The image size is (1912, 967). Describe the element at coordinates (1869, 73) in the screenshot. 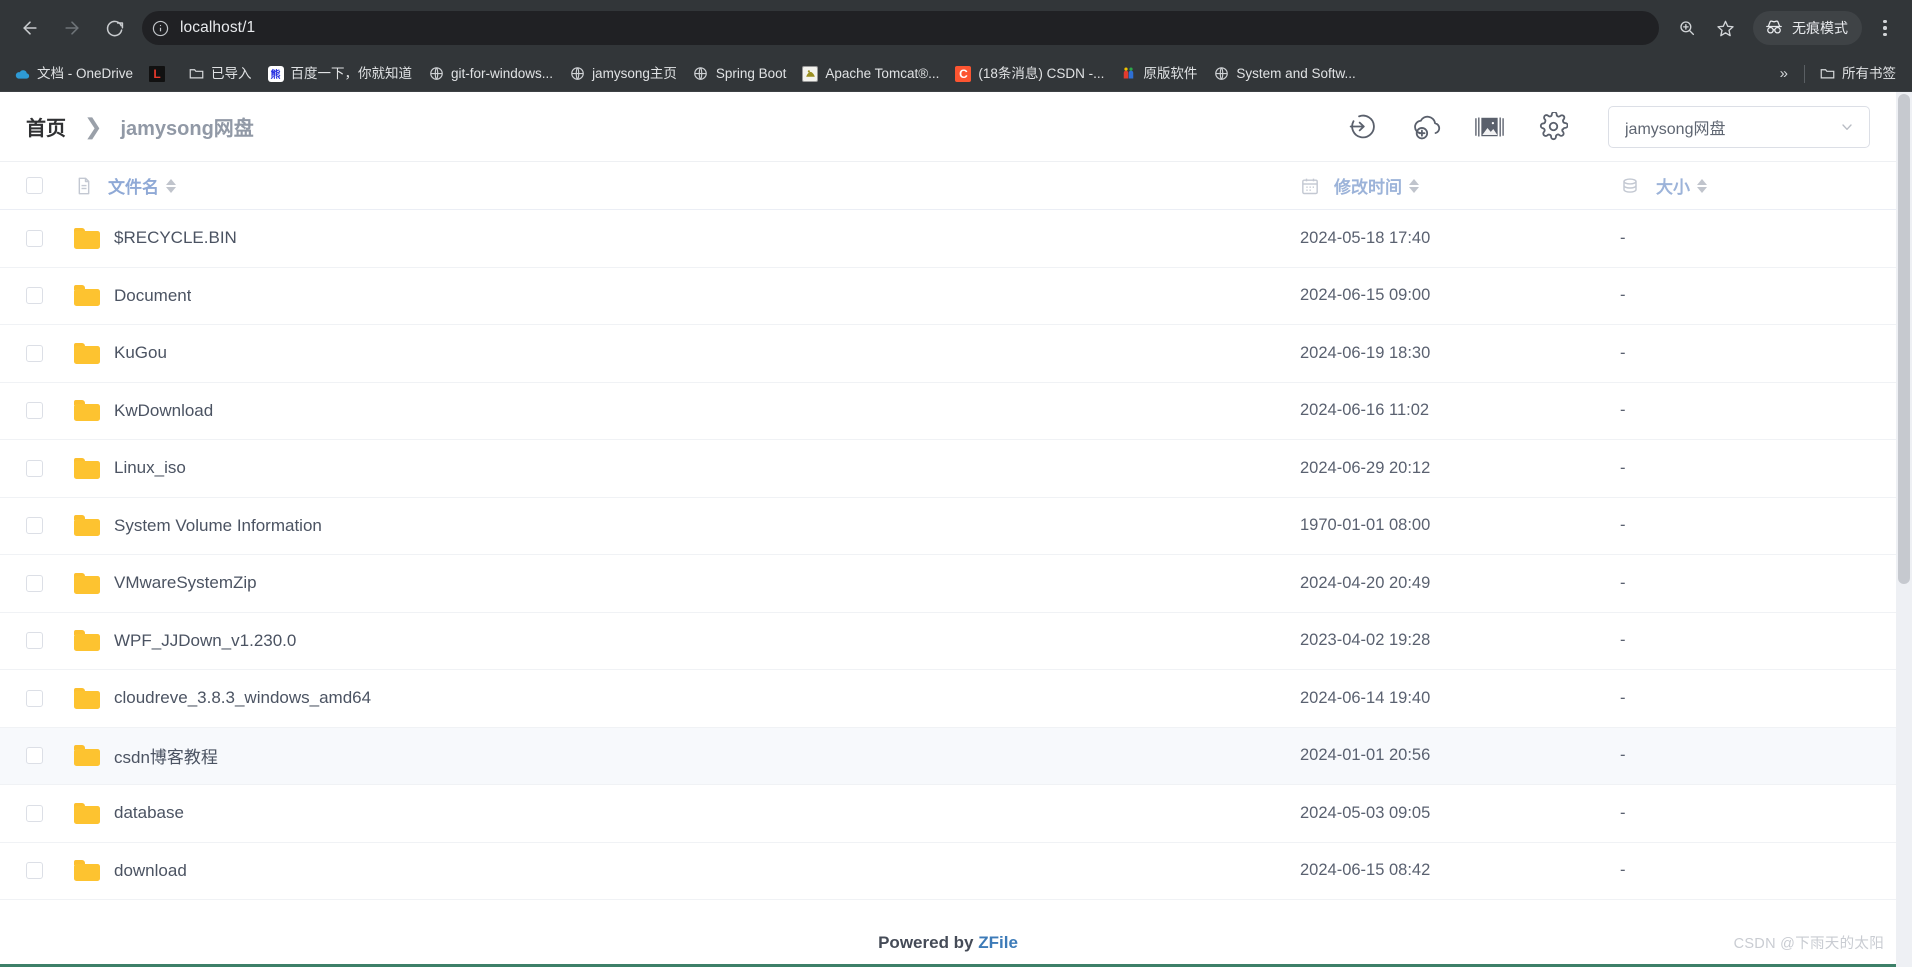

I see `all-bookmarks-label: 所有书签` at that location.